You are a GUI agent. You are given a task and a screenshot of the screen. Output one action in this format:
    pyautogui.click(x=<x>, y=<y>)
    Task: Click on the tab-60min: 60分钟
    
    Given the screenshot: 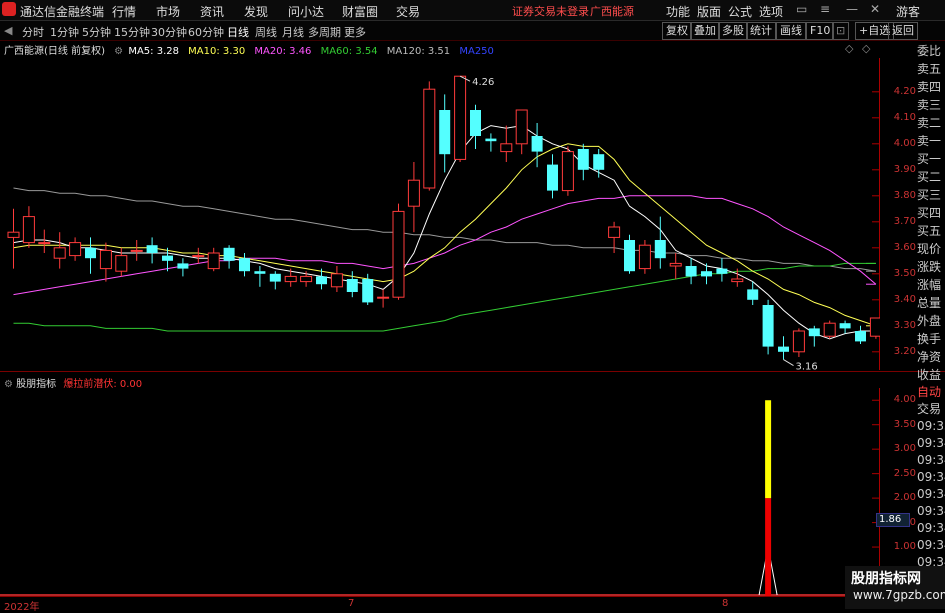 What is the action you would take?
    pyautogui.click(x=206, y=32)
    